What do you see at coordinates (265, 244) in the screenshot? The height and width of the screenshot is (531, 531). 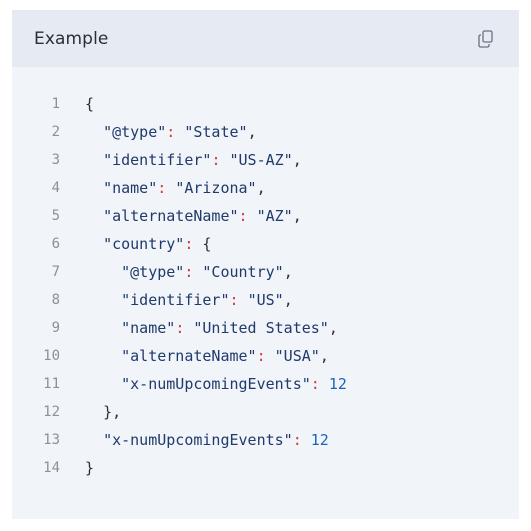 I see `code-line: 6 "country": {` at bounding box center [265, 244].